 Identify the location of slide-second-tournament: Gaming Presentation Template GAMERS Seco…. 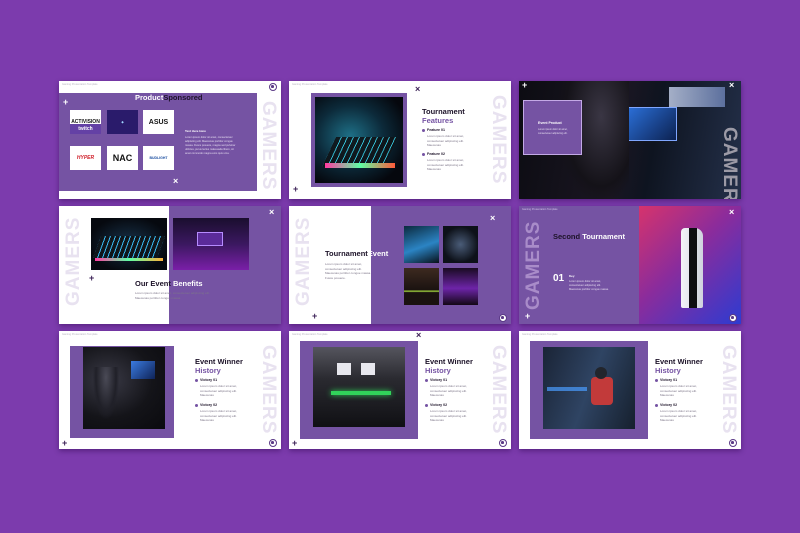
(630, 265).